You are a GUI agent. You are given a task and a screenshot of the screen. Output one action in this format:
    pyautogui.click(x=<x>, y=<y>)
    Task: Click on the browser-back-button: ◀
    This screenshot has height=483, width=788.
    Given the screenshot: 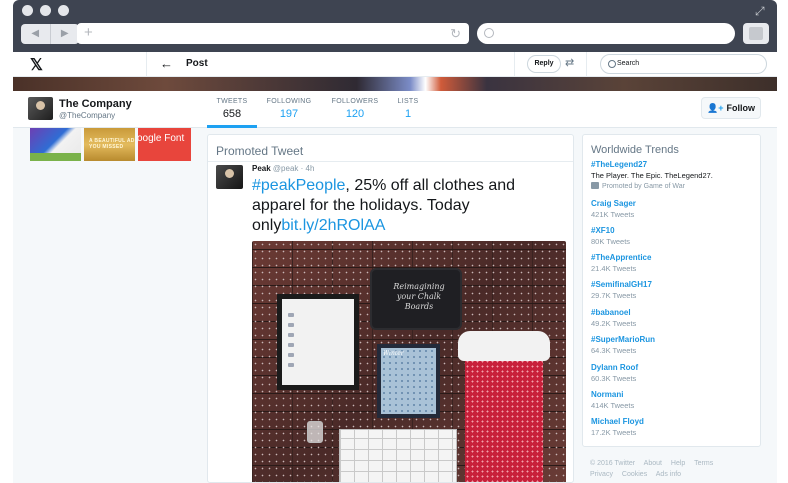 What is the action you would take?
    pyautogui.click(x=36, y=34)
    